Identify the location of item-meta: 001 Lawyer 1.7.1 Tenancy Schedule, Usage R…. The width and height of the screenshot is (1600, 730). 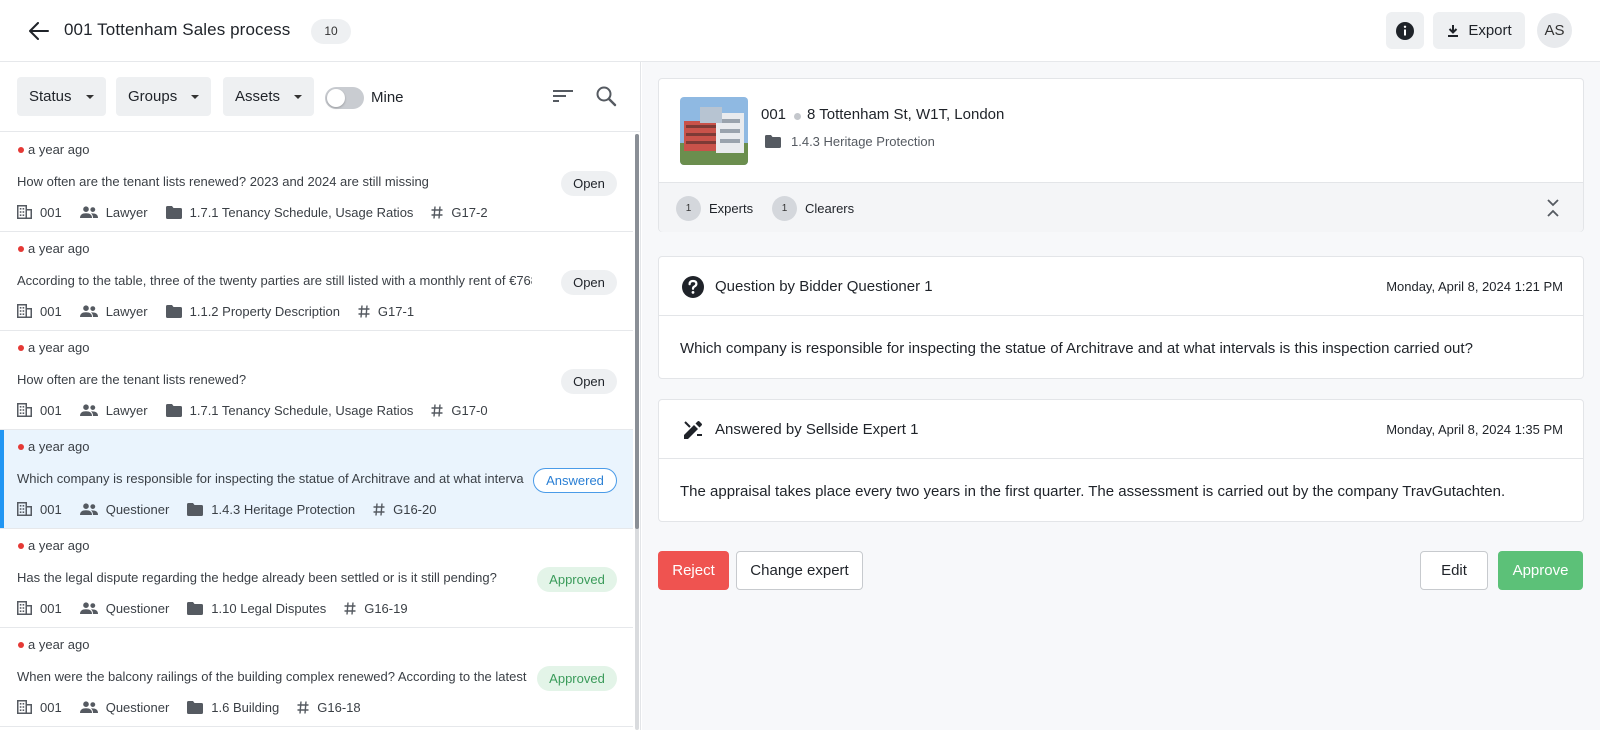
(261, 410).